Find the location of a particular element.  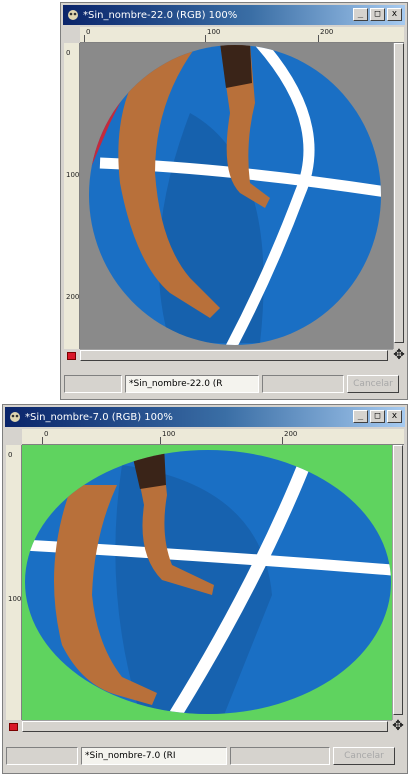

window-title: *Sin_nombre-7.0 (RGB) 100% is located at coordinates (99, 417).